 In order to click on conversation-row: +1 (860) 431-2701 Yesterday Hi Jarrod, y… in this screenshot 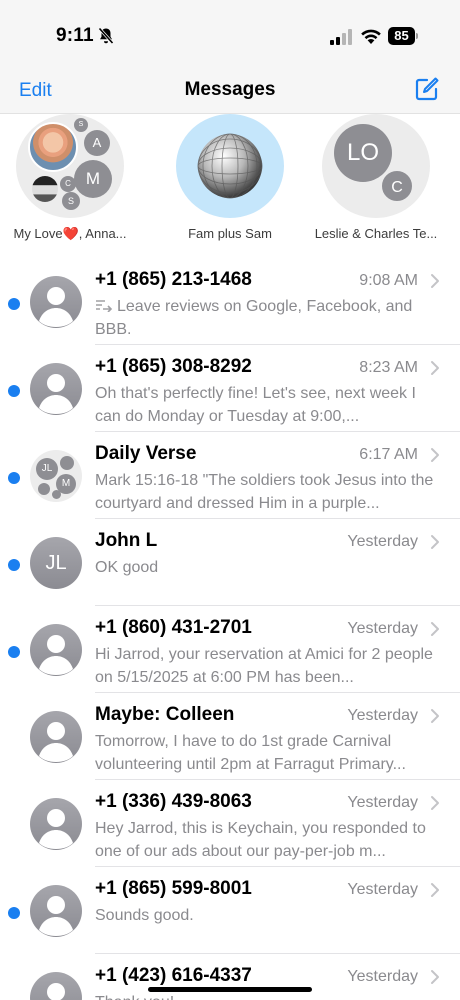, I will do `click(230, 649)`.